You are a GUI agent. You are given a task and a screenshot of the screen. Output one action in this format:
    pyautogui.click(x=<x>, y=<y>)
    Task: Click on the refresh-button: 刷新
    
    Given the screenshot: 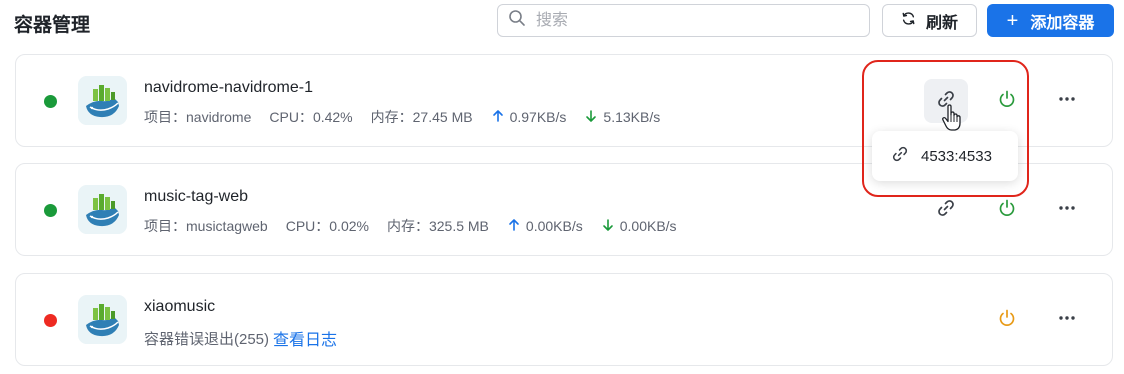 What is the action you would take?
    pyautogui.click(x=929, y=20)
    